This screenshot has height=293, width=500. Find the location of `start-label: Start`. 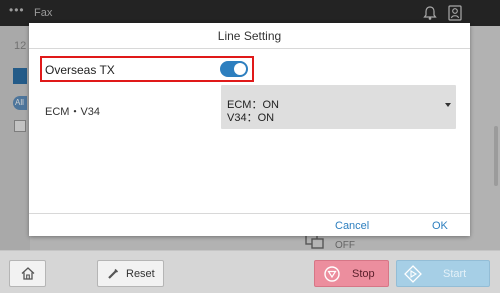

start-label: Start is located at coordinates (455, 274).